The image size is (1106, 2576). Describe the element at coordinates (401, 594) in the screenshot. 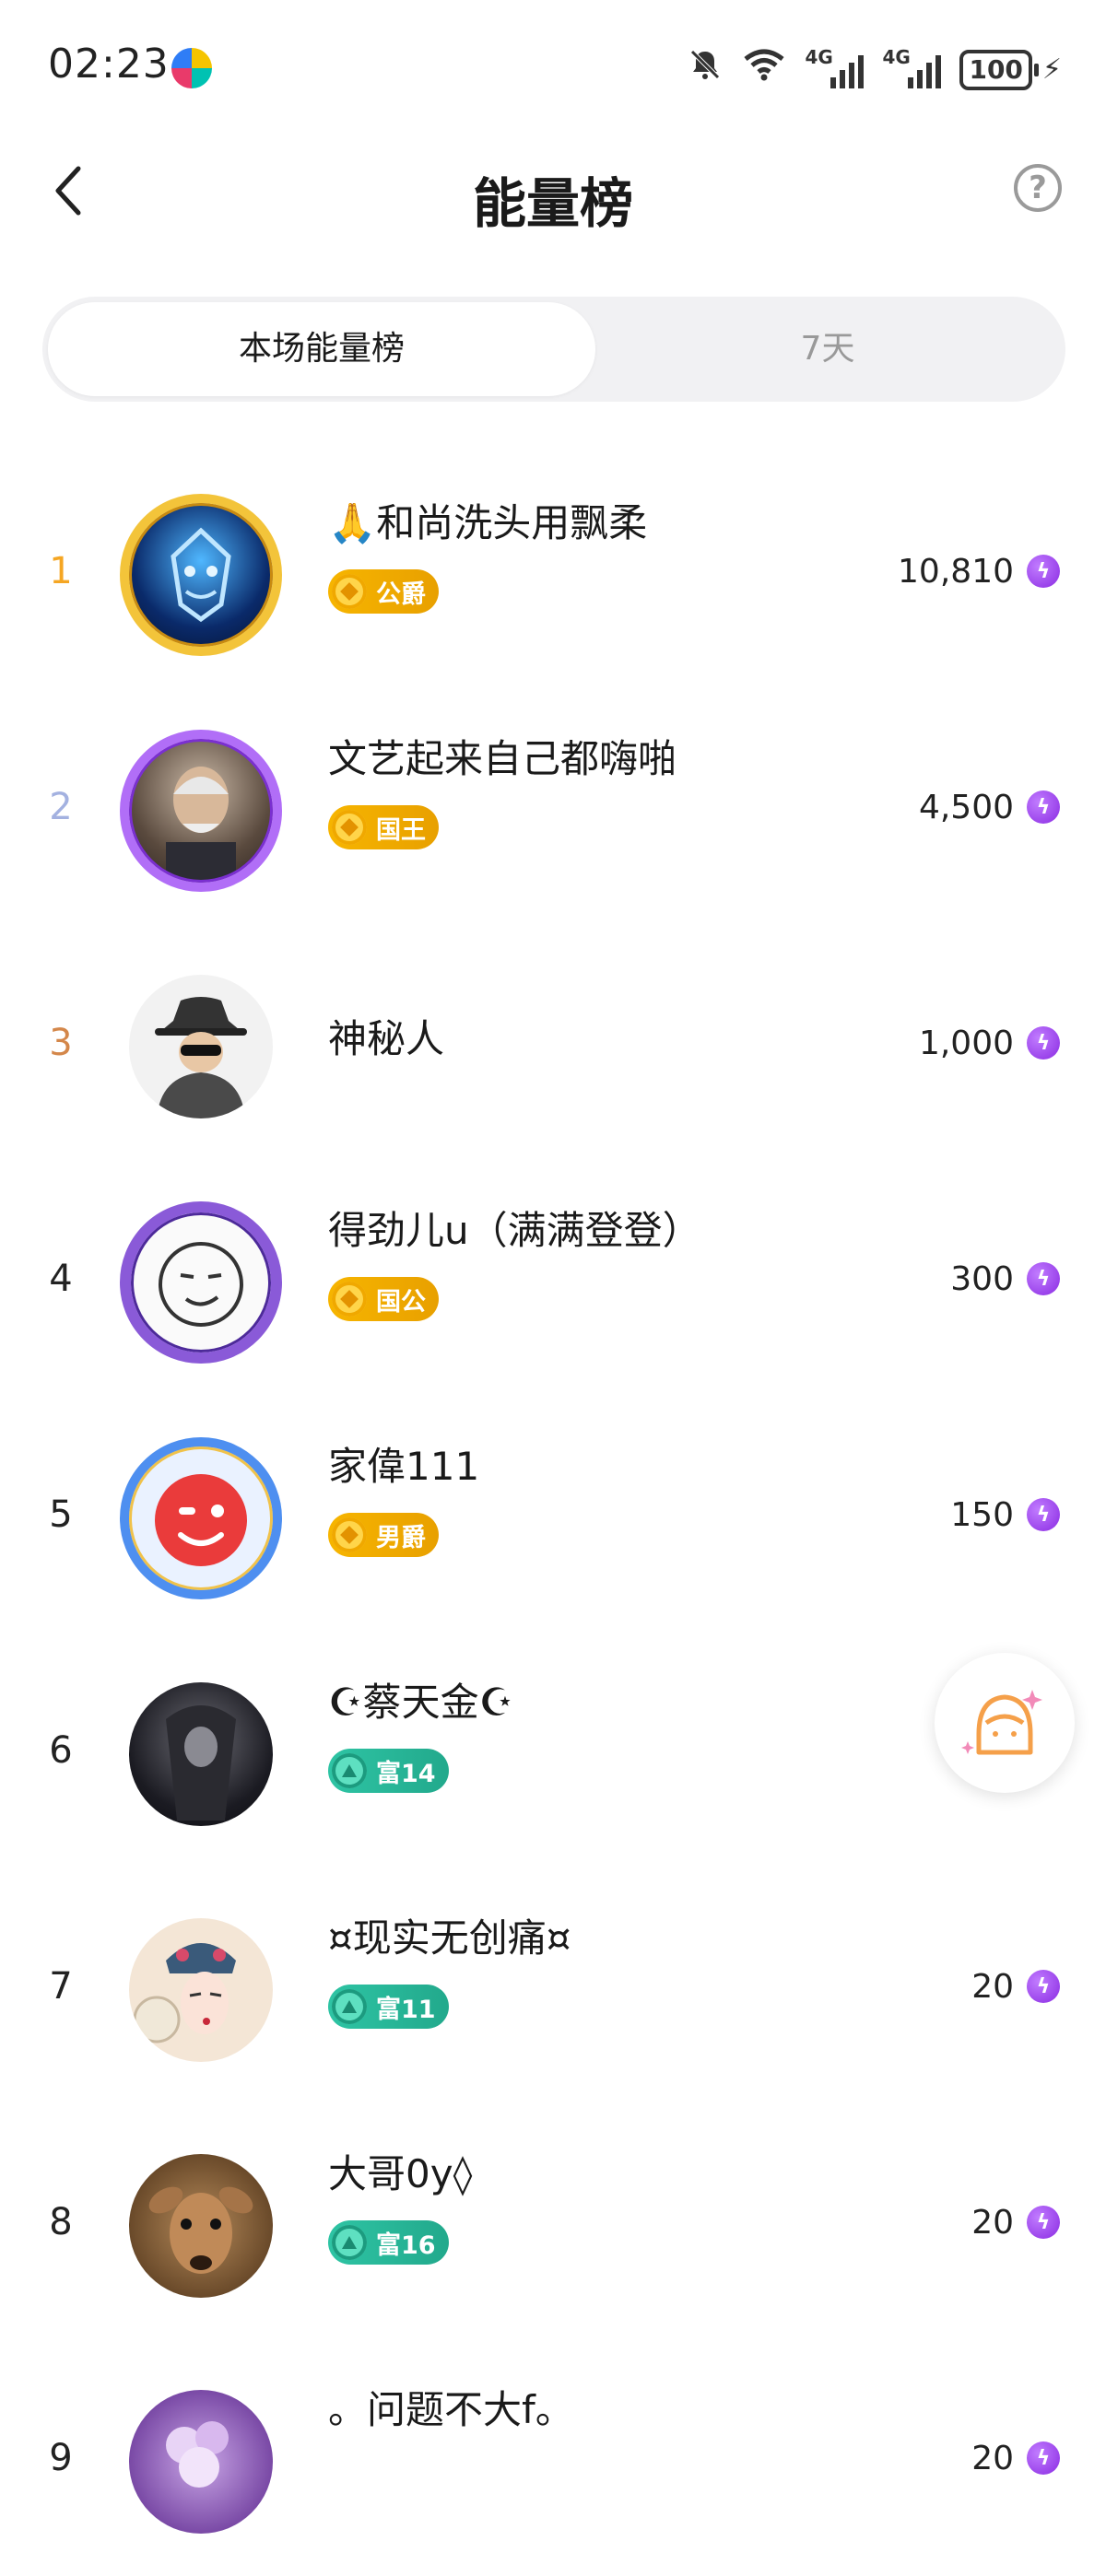

I see `badge-label: 公爵` at that location.